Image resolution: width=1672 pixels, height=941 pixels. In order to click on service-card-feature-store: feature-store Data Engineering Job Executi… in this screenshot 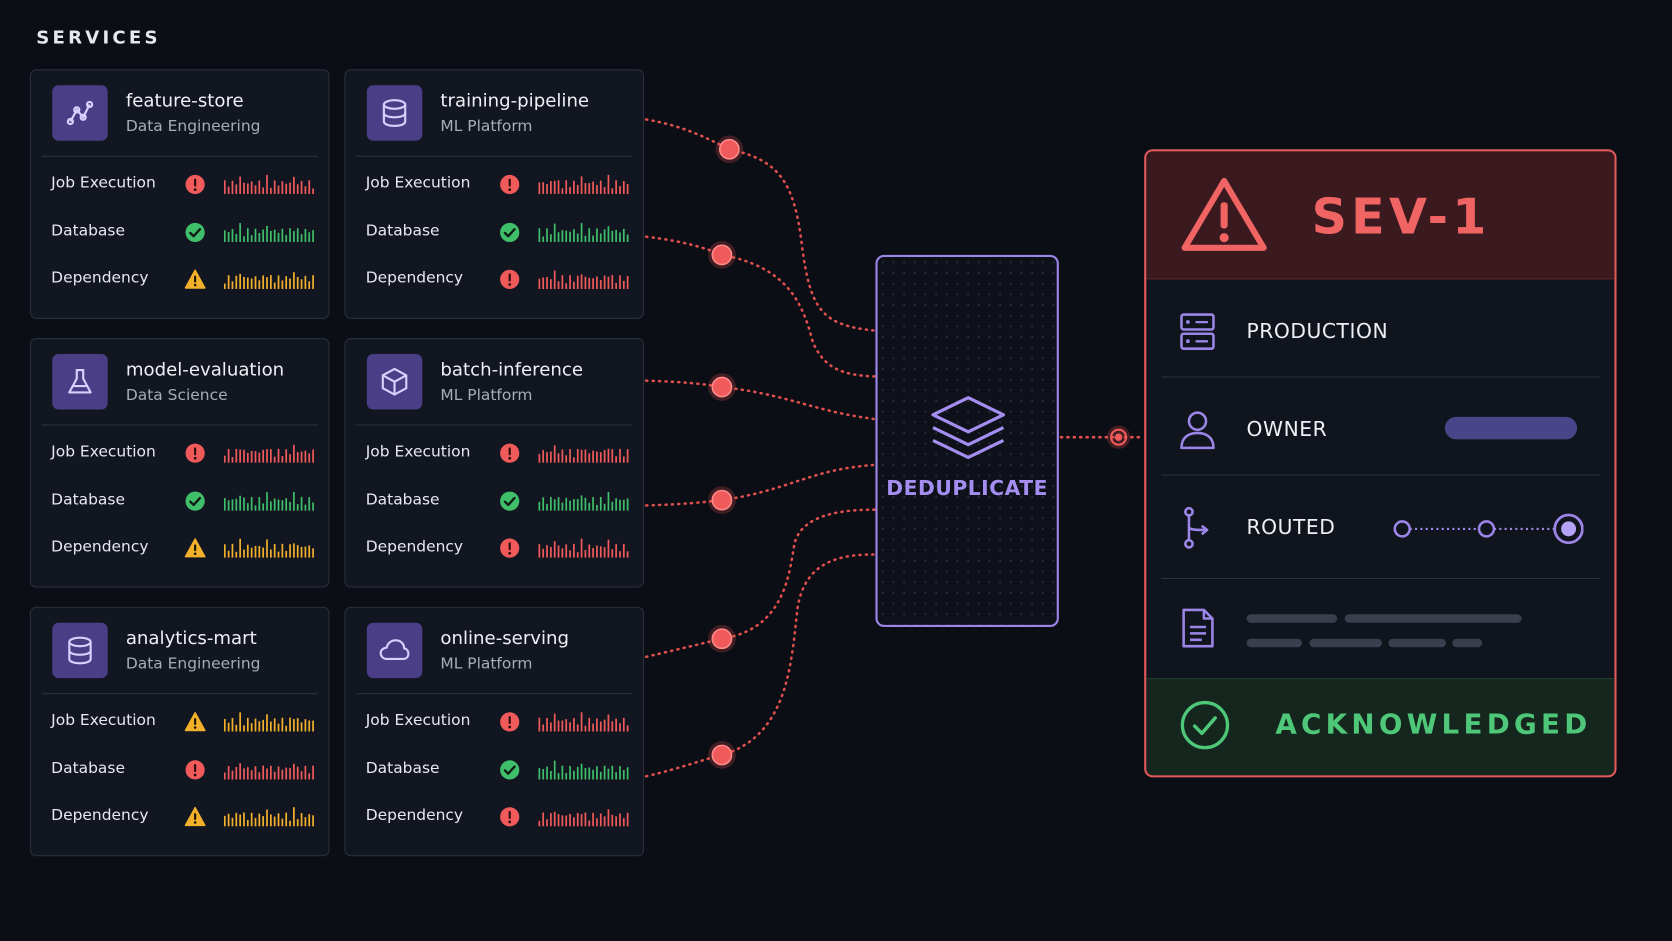, I will do `click(179, 194)`.